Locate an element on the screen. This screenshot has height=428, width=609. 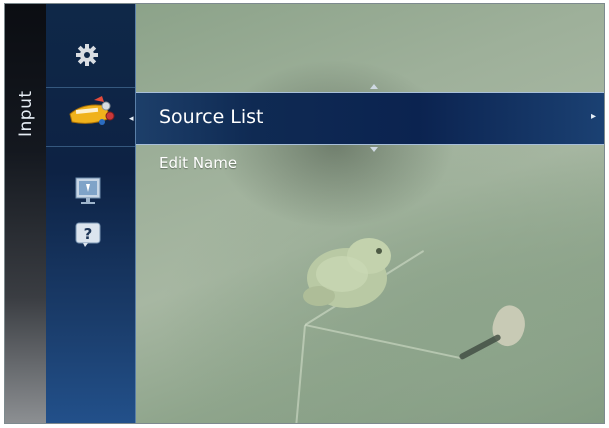
scroll-down-icon is located at coordinates (374, 149).